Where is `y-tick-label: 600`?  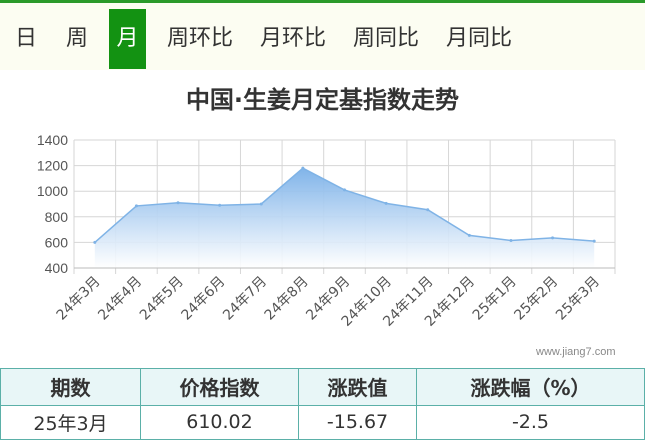
y-tick-label: 600 is located at coordinates (57, 242).